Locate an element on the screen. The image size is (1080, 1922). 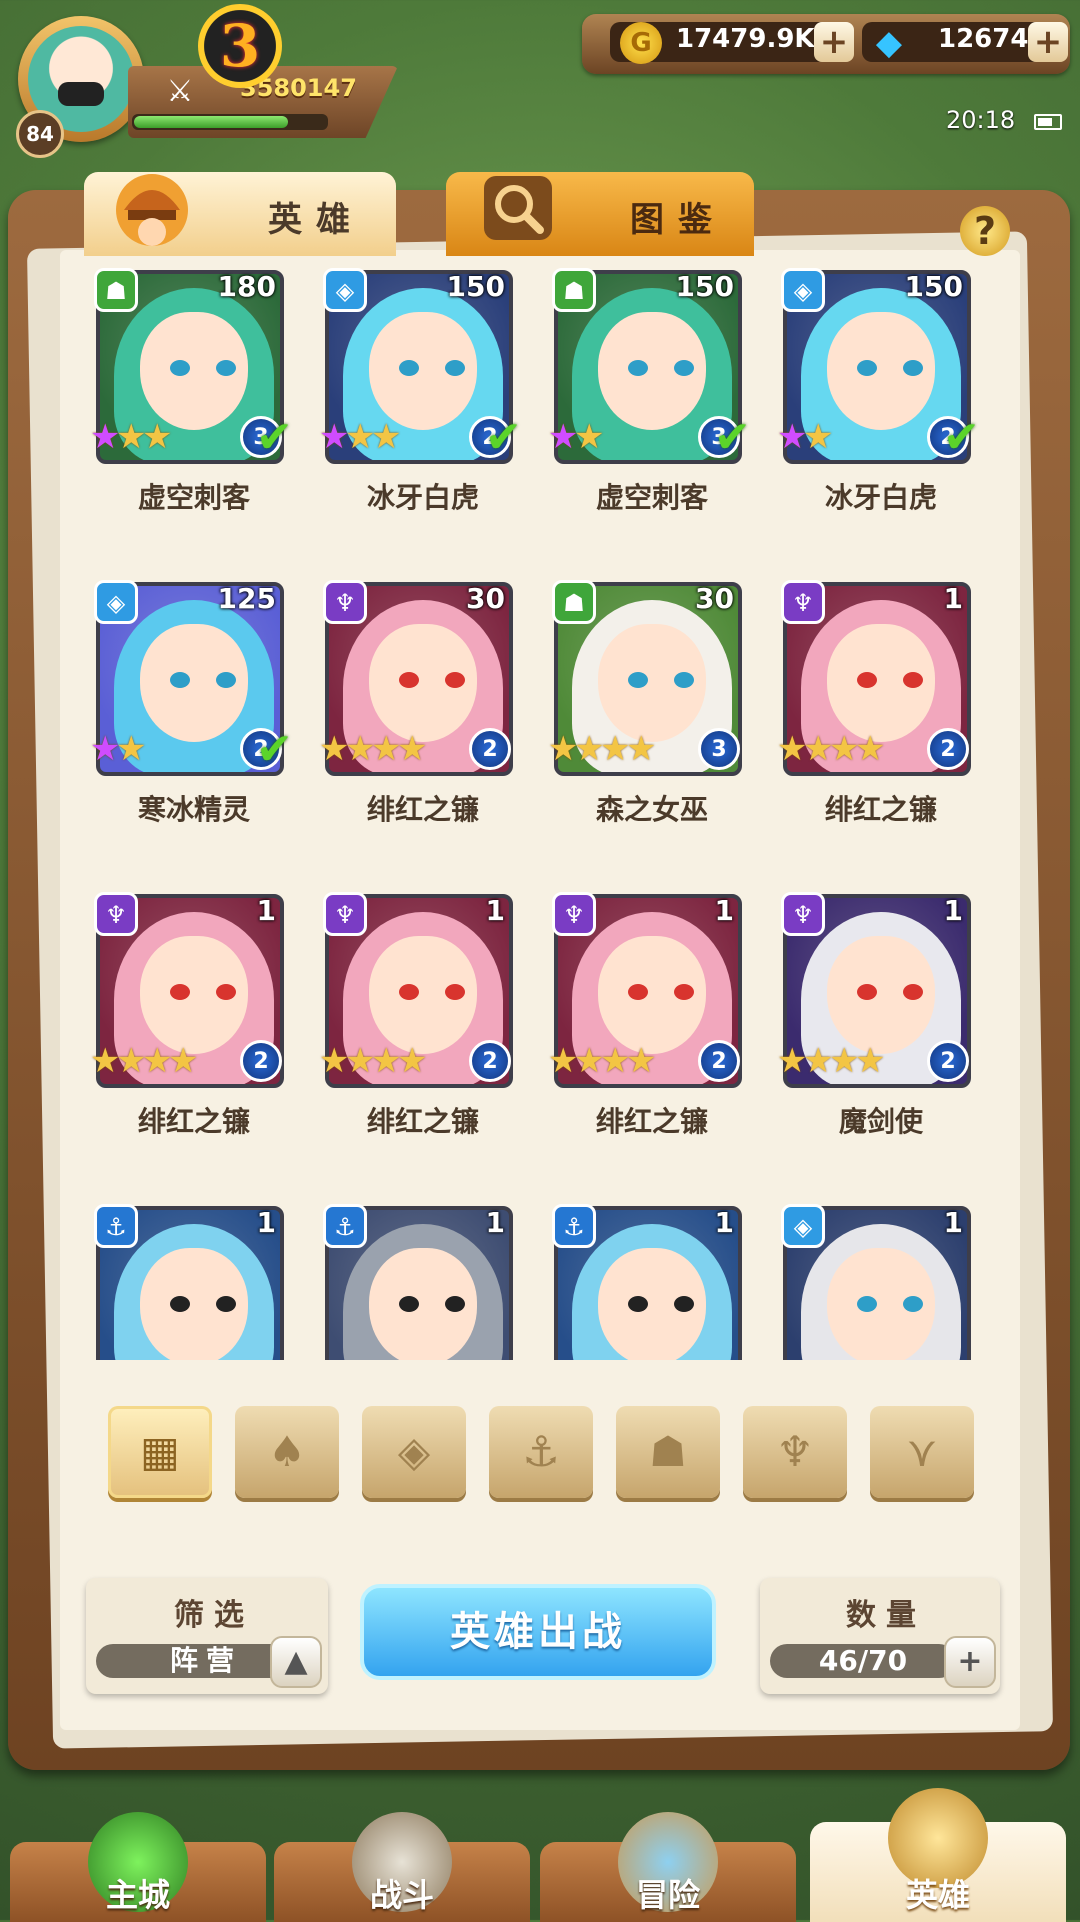
forest-camp-icon: ♠ is located at coordinates (287, 1452).